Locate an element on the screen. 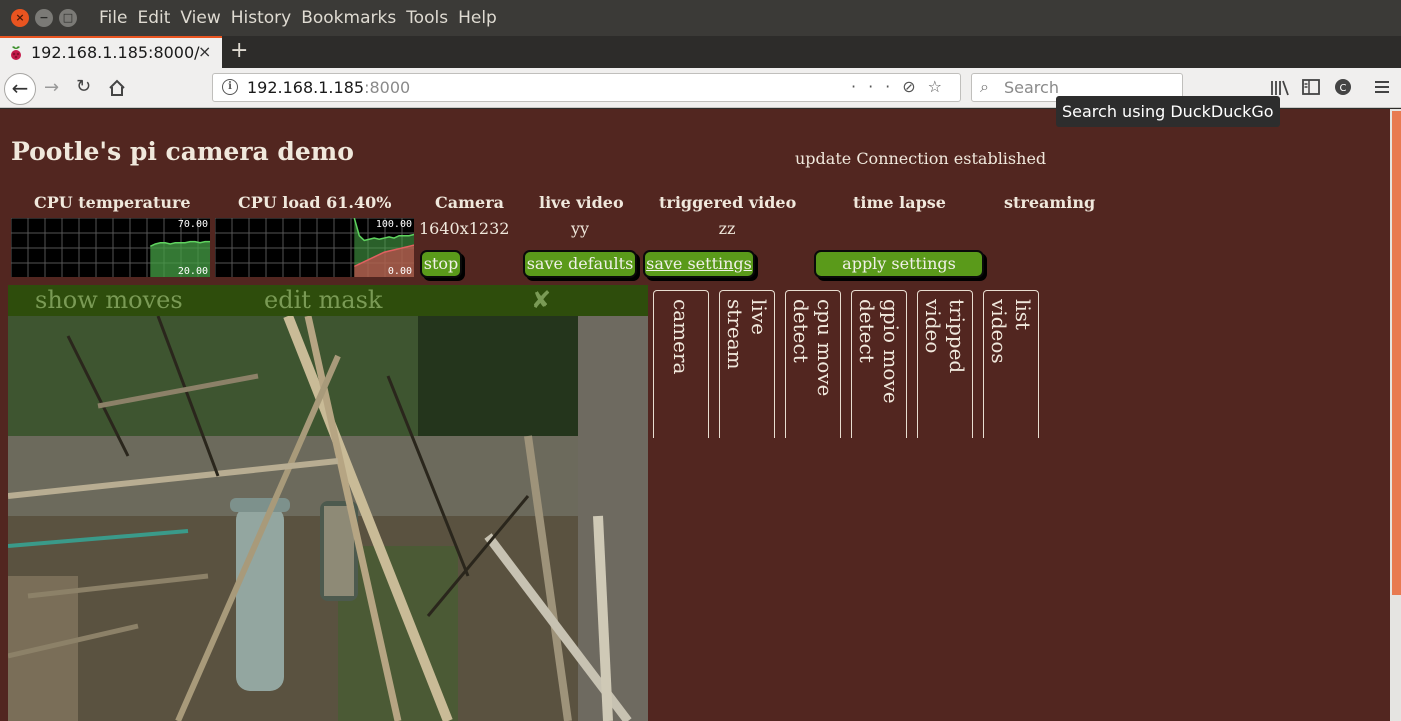 The image size is (1401, 721). header-streaming: streaming is located at coordinates (1050, 202).